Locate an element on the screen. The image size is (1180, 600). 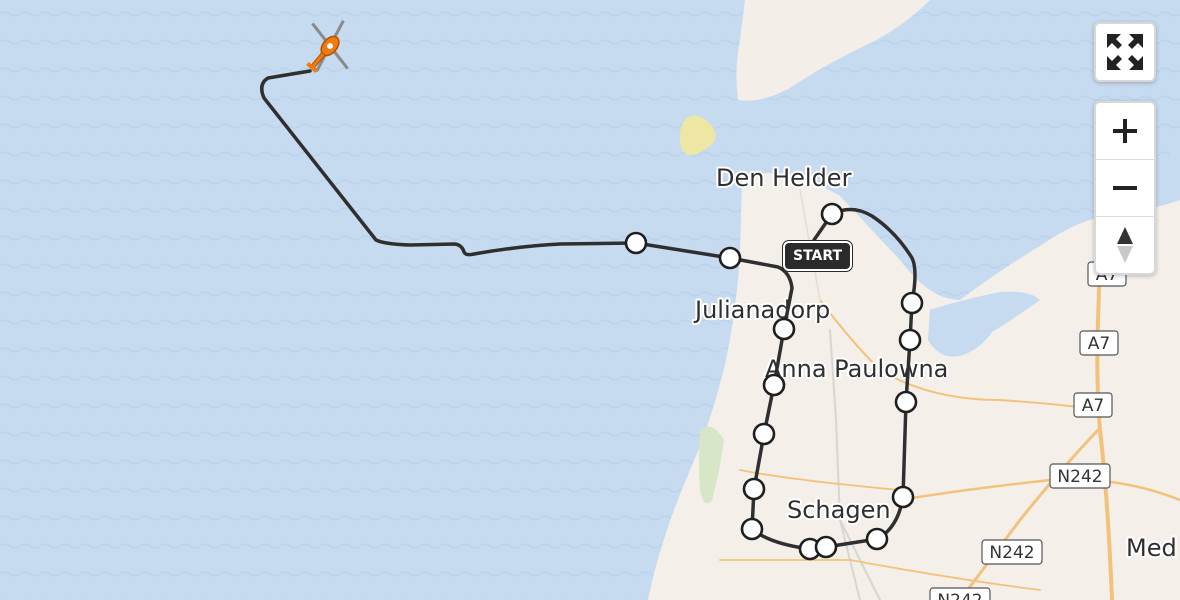
place-label-anna-paulowna: Anna Paulowna is located at coordinates (856, 369).